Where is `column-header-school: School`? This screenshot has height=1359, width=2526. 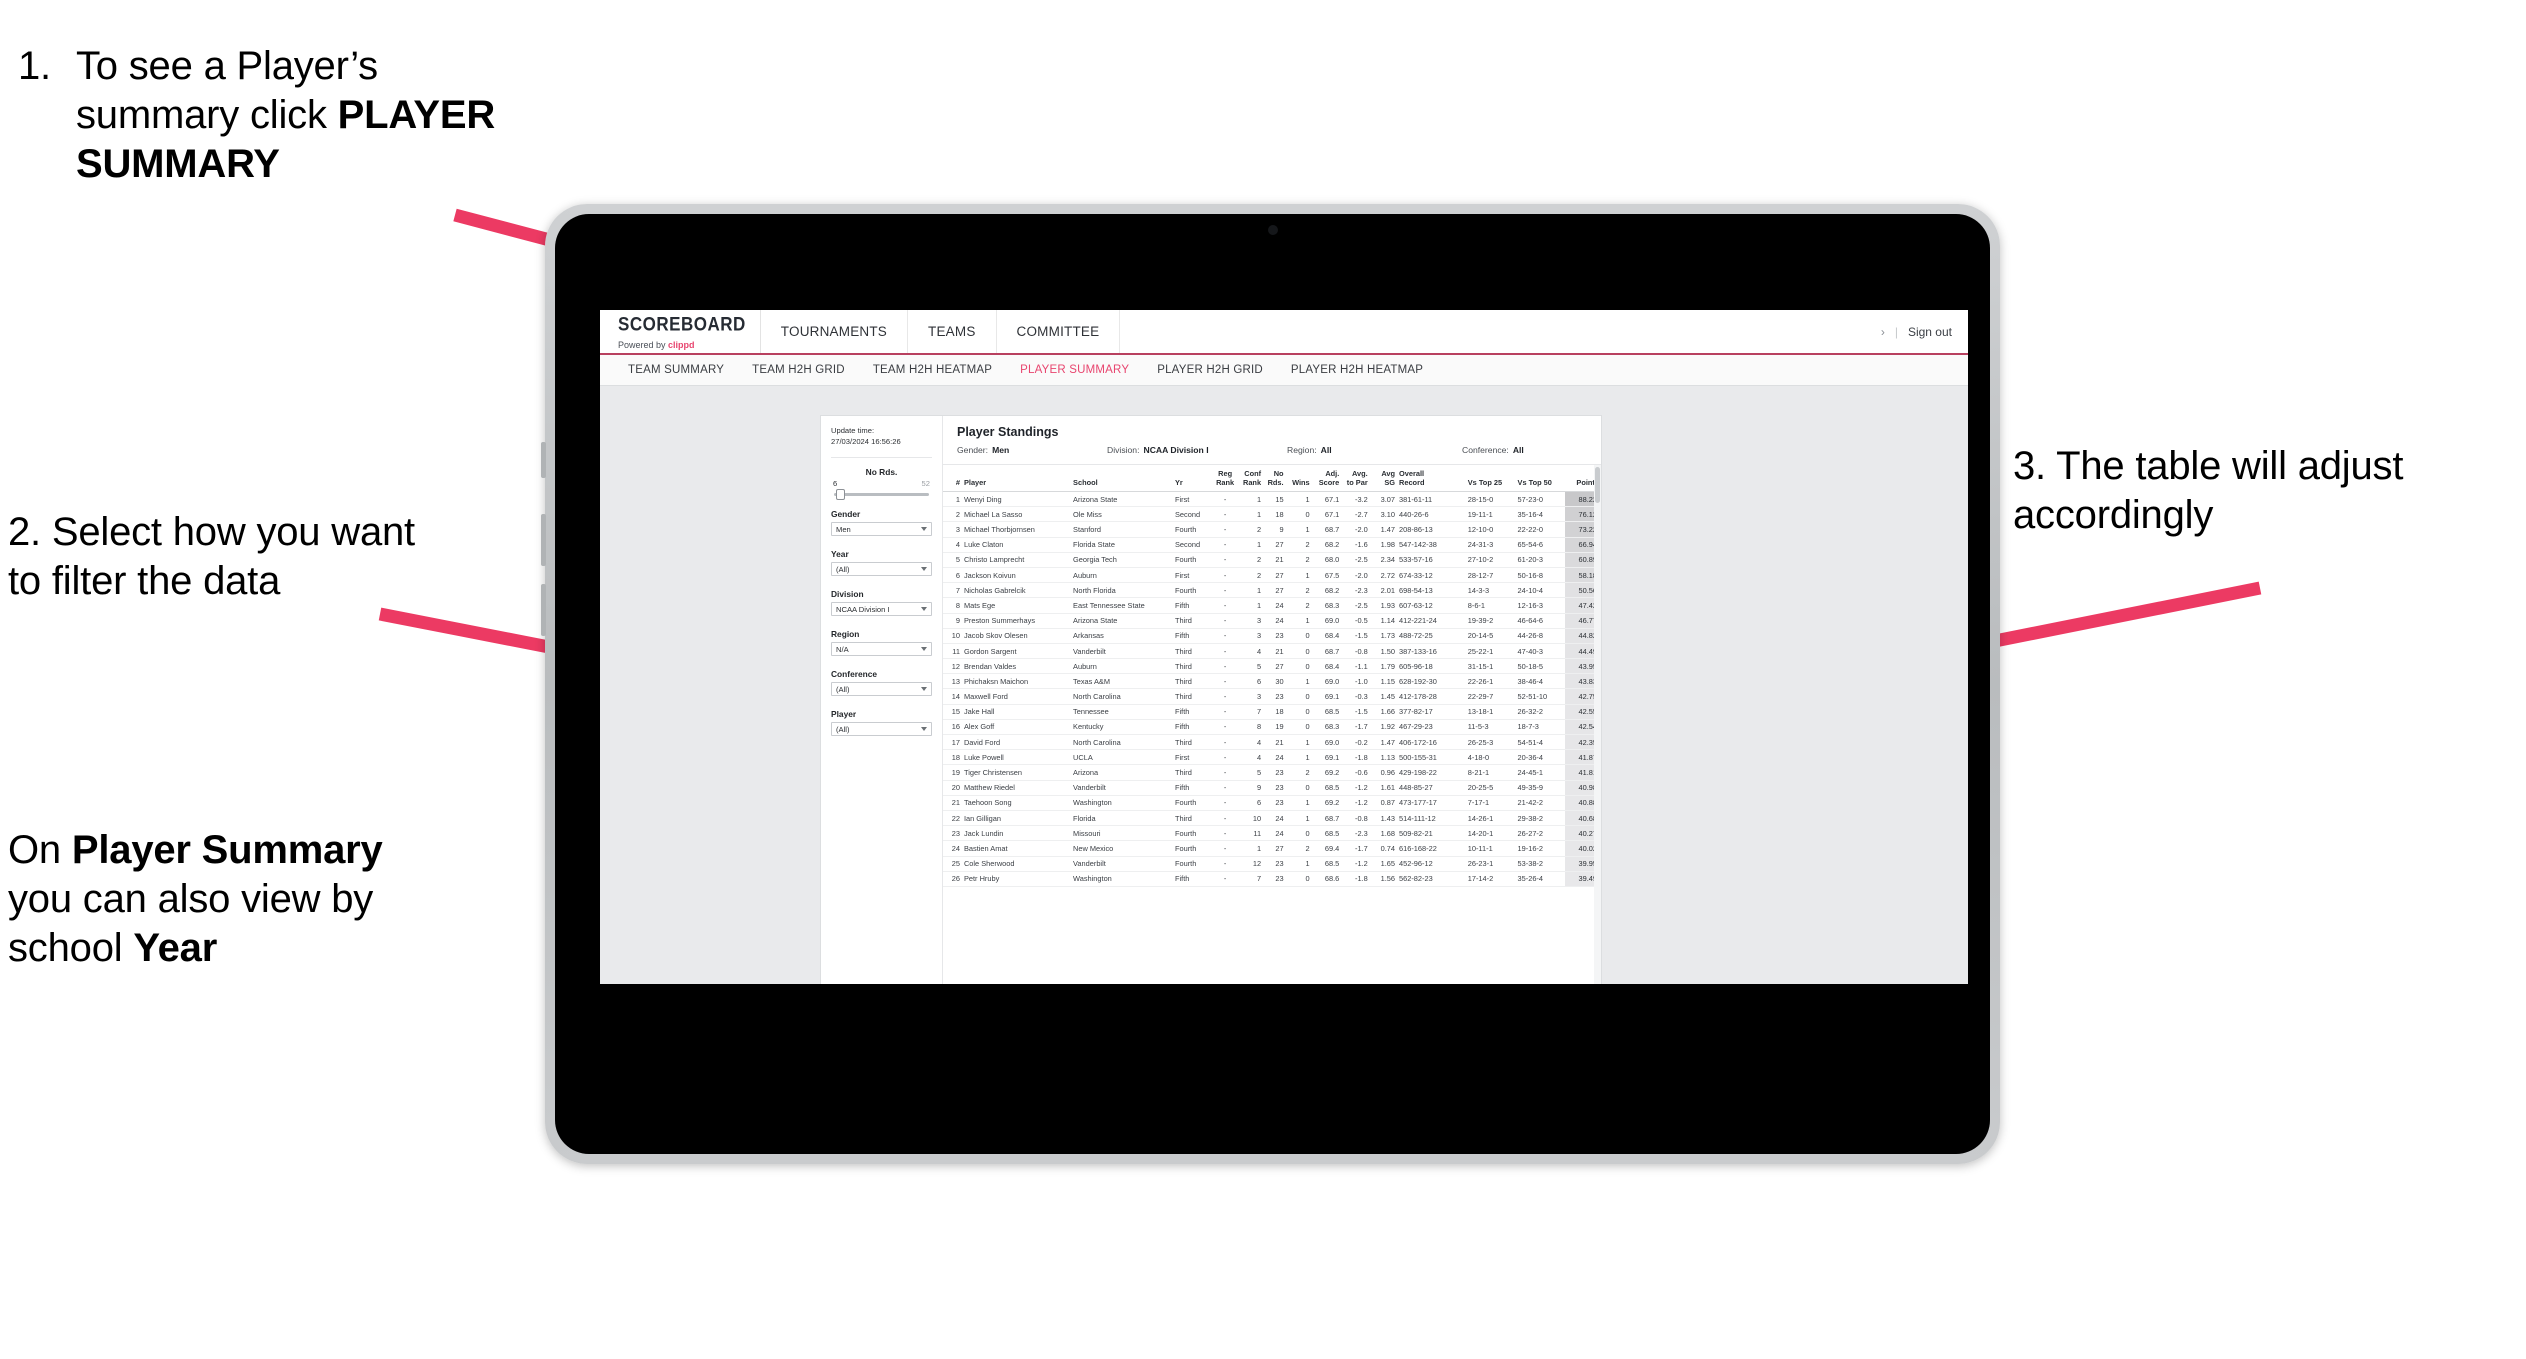 column-header-school: School is located at coordinates (1122, 479).